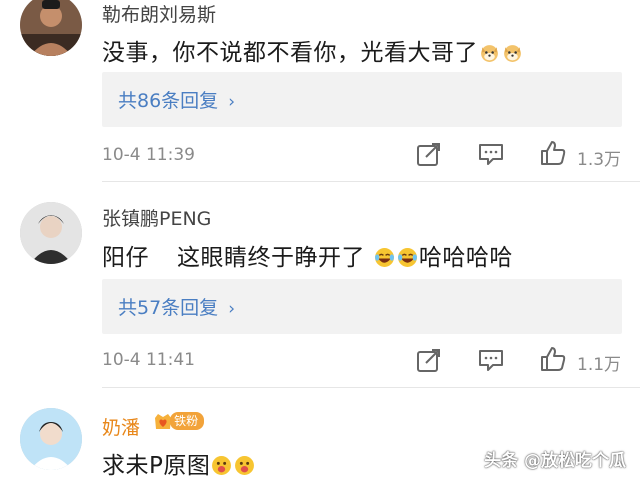 This screenshot has height=479, width=640. Describe the element at coordinates (362, 306) in the screenshot. I see `reply-summary-box: 共57条回复 ›` at that location.